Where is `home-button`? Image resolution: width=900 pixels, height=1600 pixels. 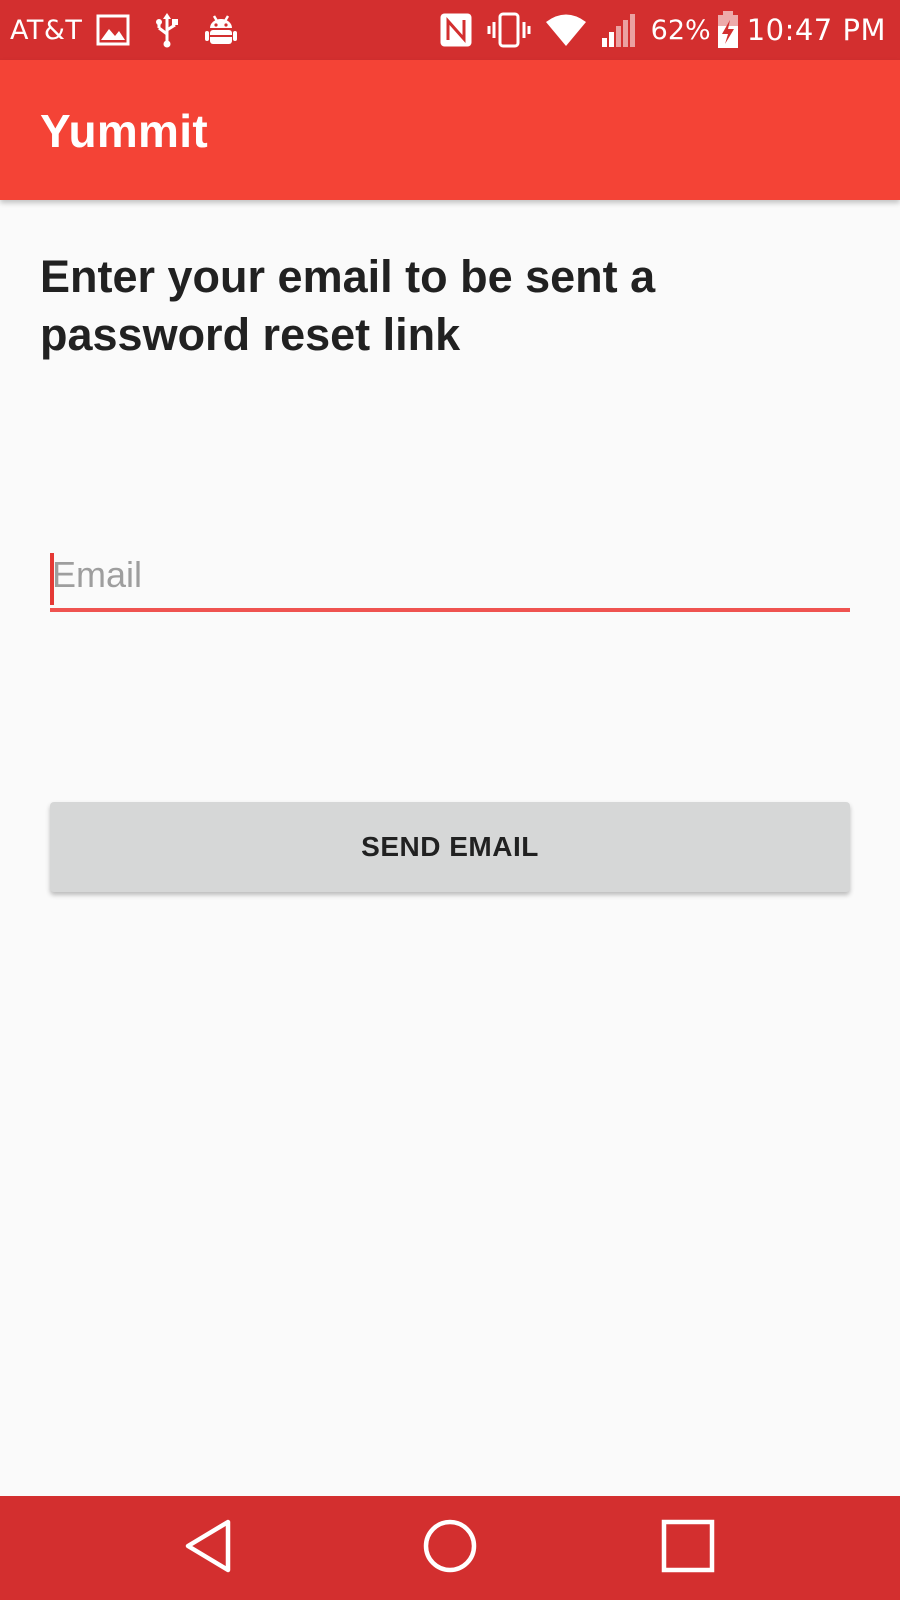 home-button is located at coordinates (450, 1548).